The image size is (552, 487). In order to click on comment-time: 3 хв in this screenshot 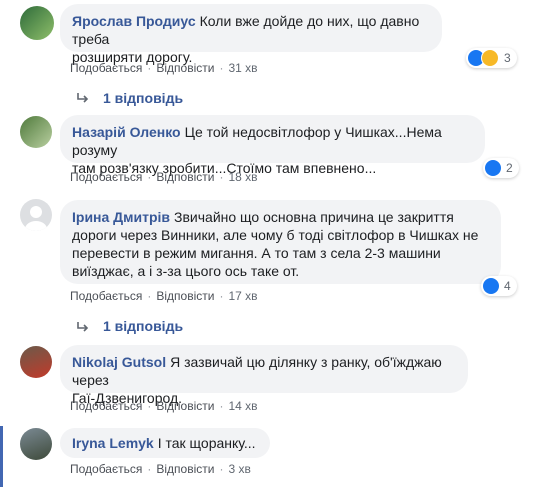, I will do `click(239, 469)`.